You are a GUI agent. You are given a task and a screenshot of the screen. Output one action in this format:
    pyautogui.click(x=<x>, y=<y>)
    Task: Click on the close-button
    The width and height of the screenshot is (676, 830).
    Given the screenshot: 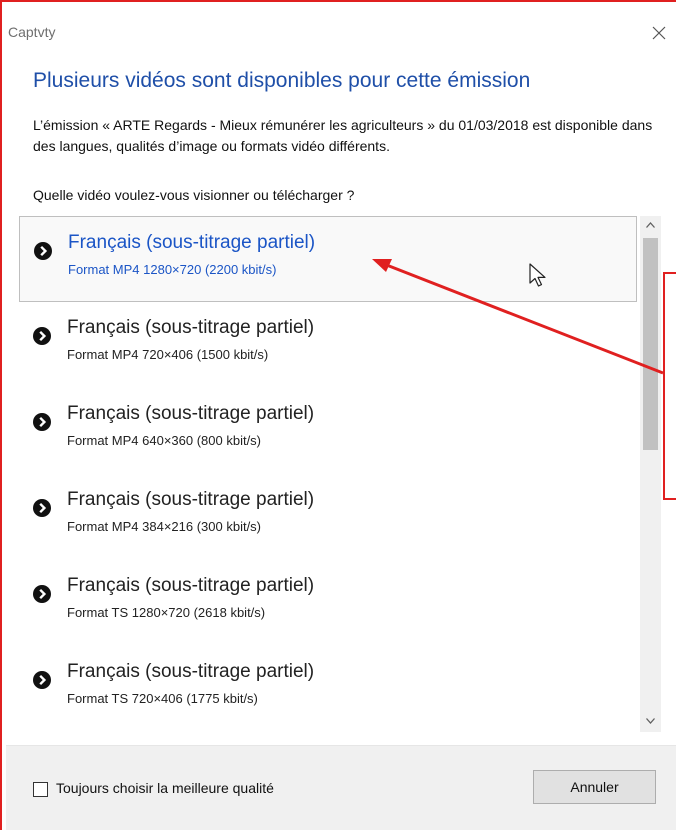 What is the action you would take?
    pyautogui.click(x=659, y=33)
    